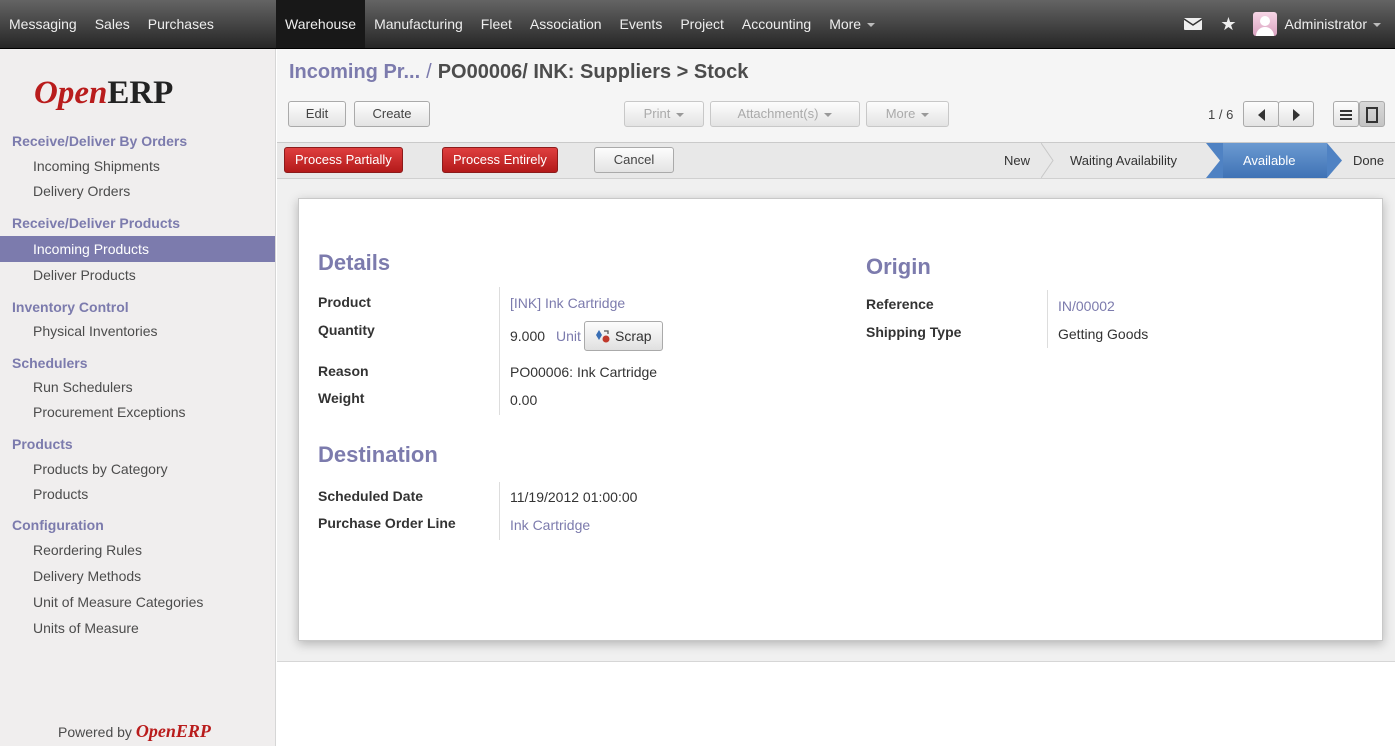 This screenshot has height=746, width=1395. I want to click on attachments-label: Attachment(s), so click(778, 113).